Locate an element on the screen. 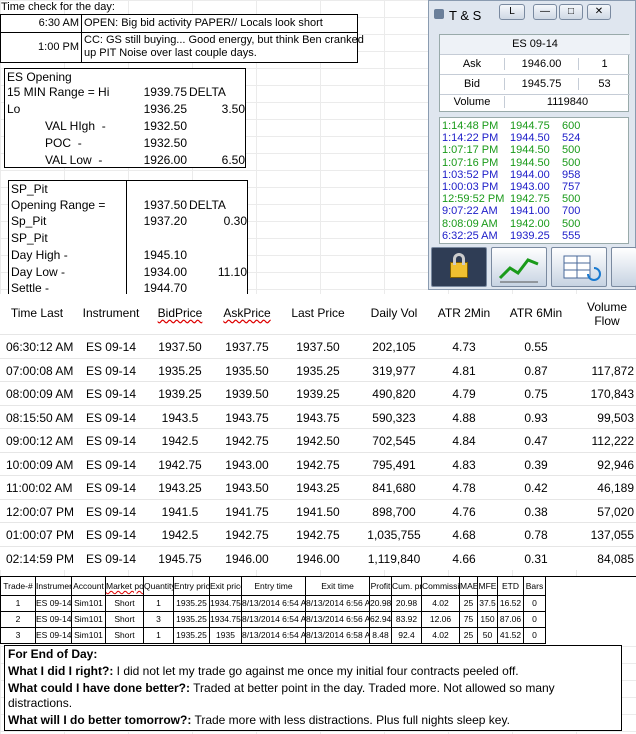 The height and width of the screenshot is (734, 636). tape-size: 524 is located at coordinates (571, 138).